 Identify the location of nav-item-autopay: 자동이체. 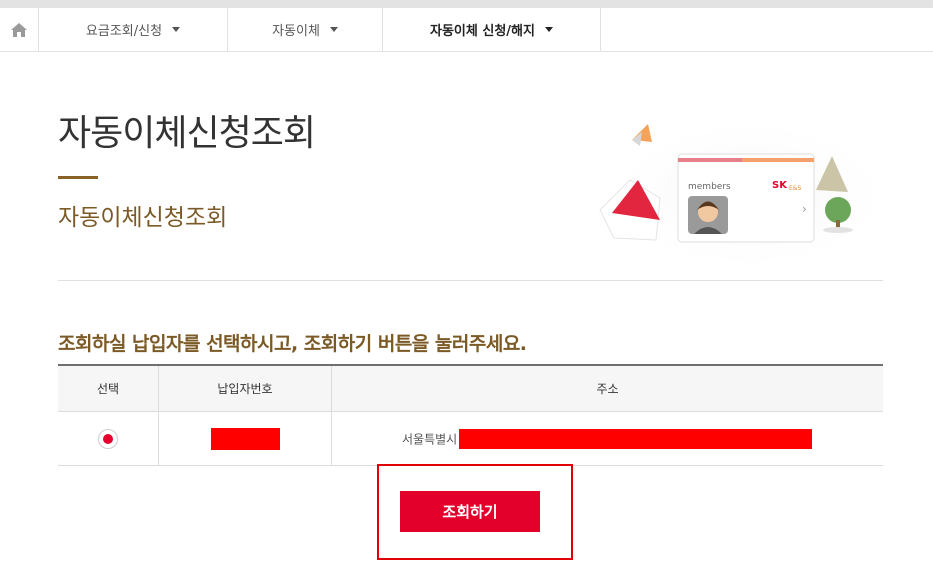
(305, 29).